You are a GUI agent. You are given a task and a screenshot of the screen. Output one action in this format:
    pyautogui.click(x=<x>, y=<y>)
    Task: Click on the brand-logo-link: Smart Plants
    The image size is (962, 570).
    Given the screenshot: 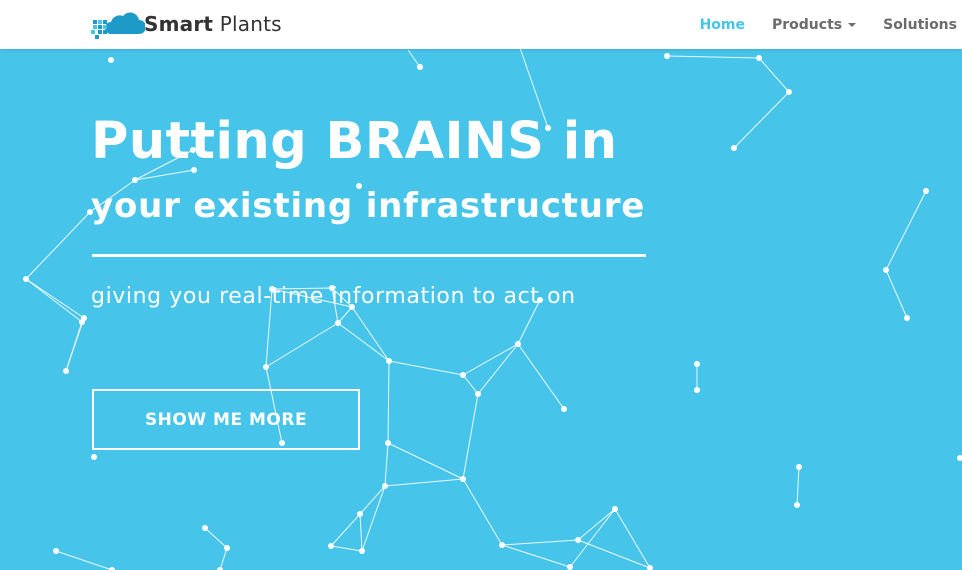 What is the action you would take?
    pyautogui.click(x=186, y=24)
    